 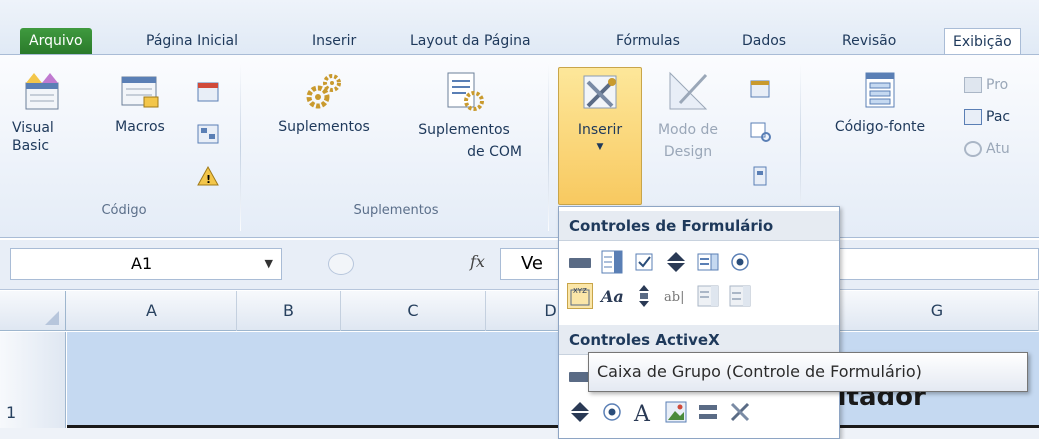 I want to click on activex-option-button-icon, so click(x=612, y=412).